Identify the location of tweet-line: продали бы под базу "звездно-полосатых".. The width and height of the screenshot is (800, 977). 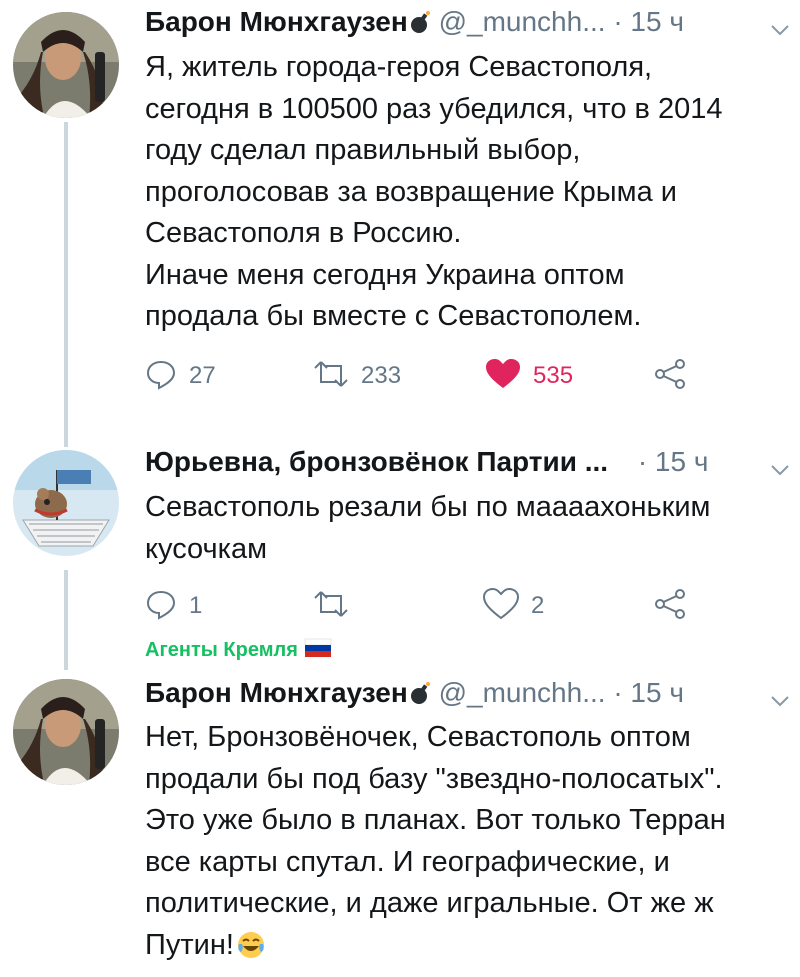
(434, 778).